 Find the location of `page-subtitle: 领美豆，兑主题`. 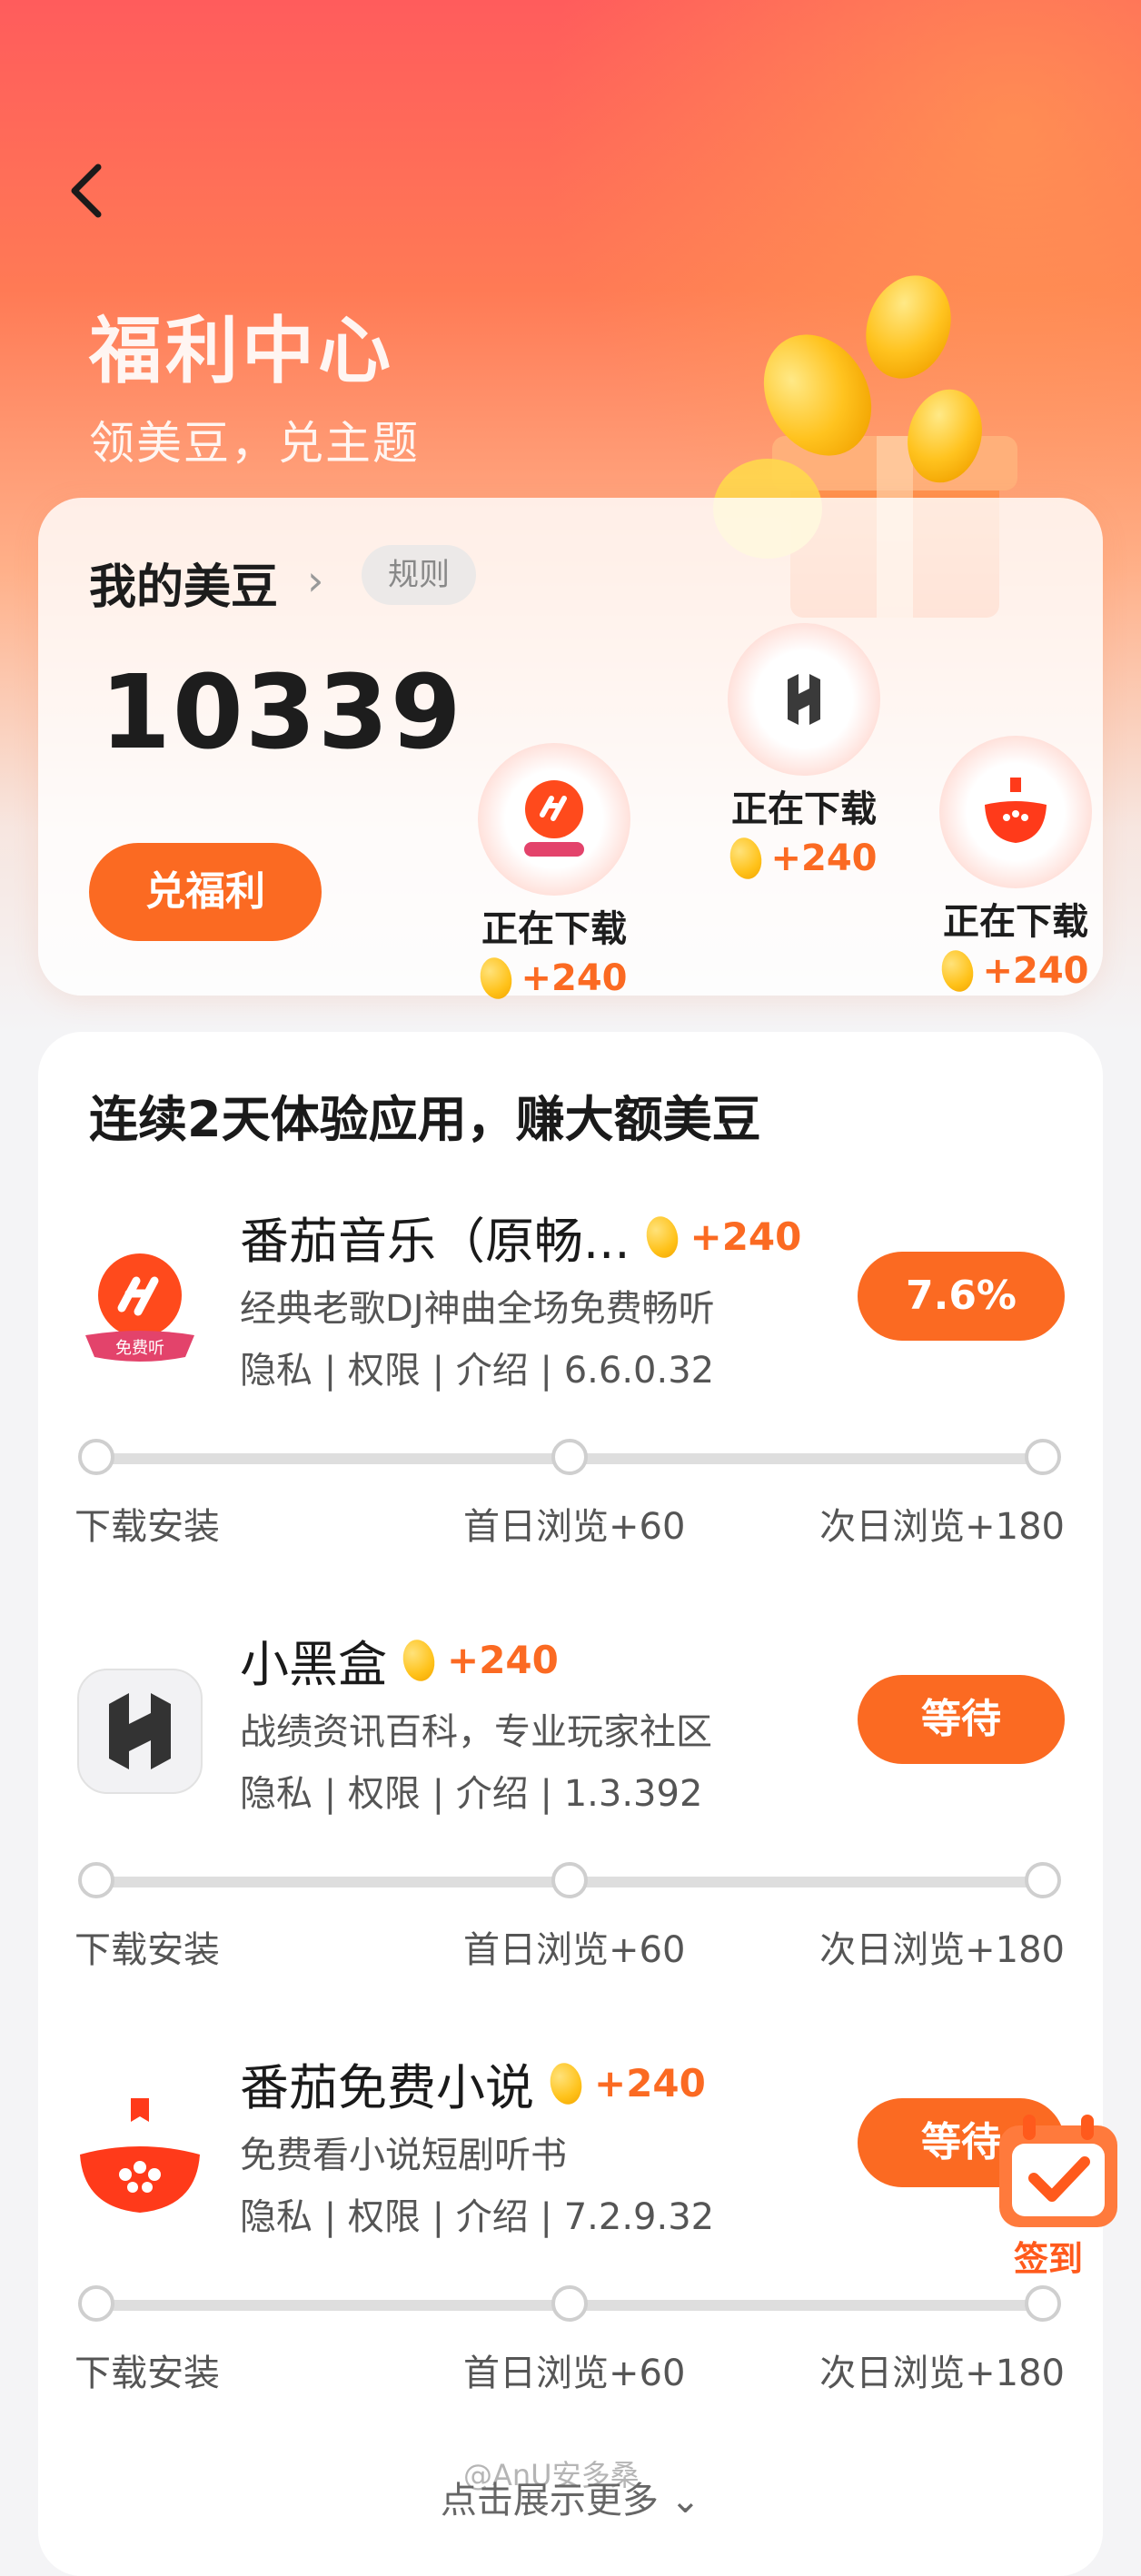

page-subtitle: 领美豆，兑主题 is located at coordinates (254, 443).